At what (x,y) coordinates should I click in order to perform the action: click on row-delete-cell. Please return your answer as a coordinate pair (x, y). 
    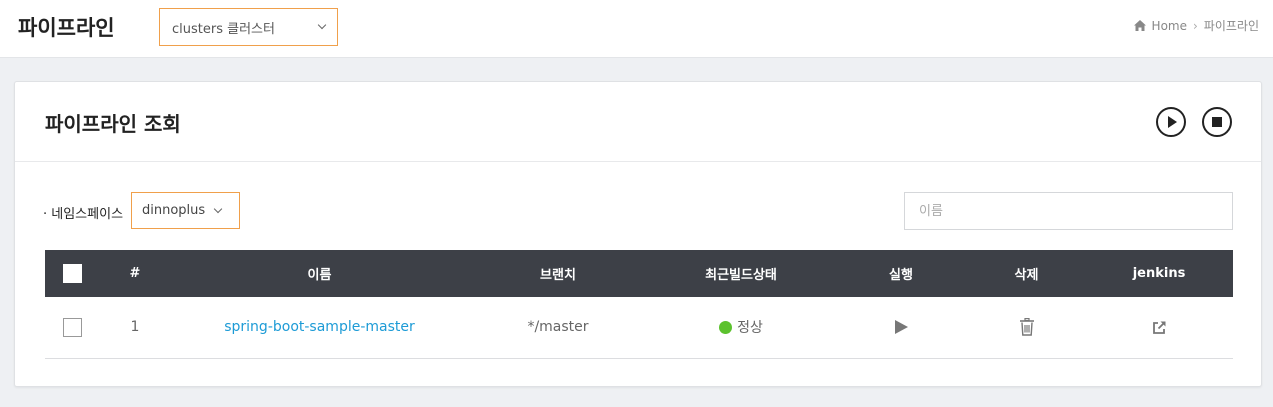
    Looking at the image, I should click on (1026, 327).